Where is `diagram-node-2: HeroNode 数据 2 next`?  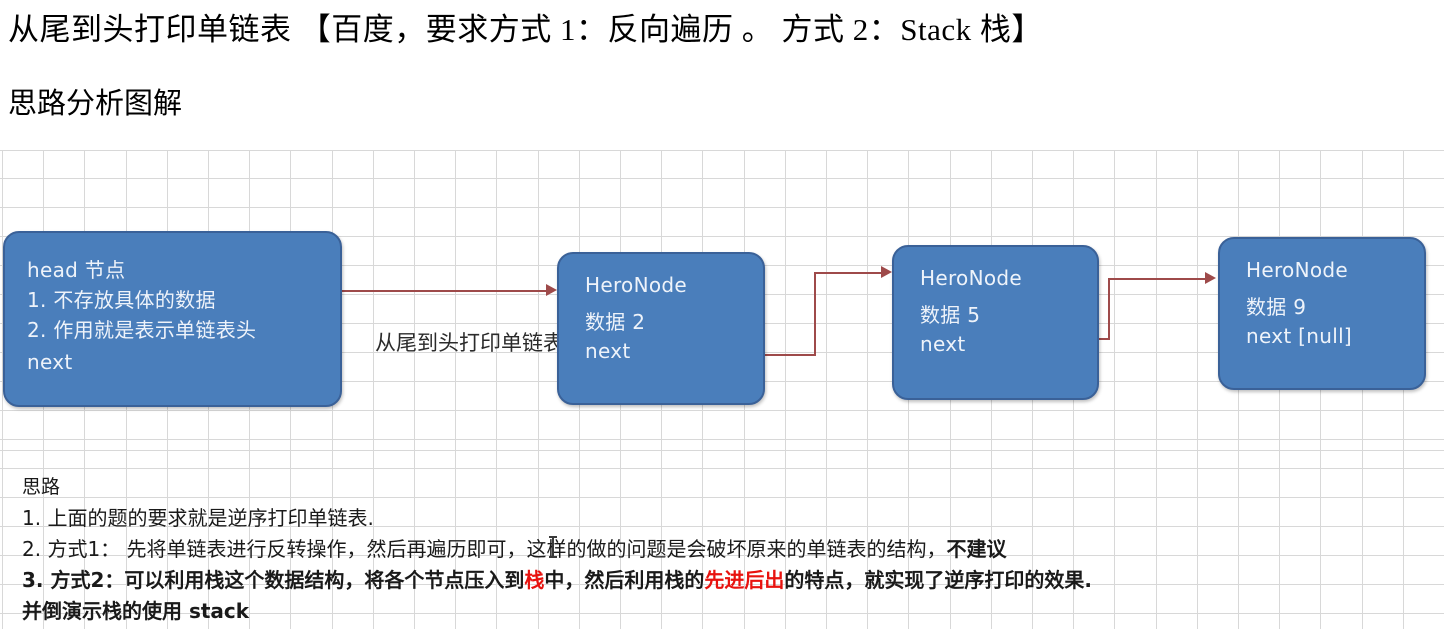
diagram-node-2: HeroNode 数据 2 next is located at coordinates (661, 328).